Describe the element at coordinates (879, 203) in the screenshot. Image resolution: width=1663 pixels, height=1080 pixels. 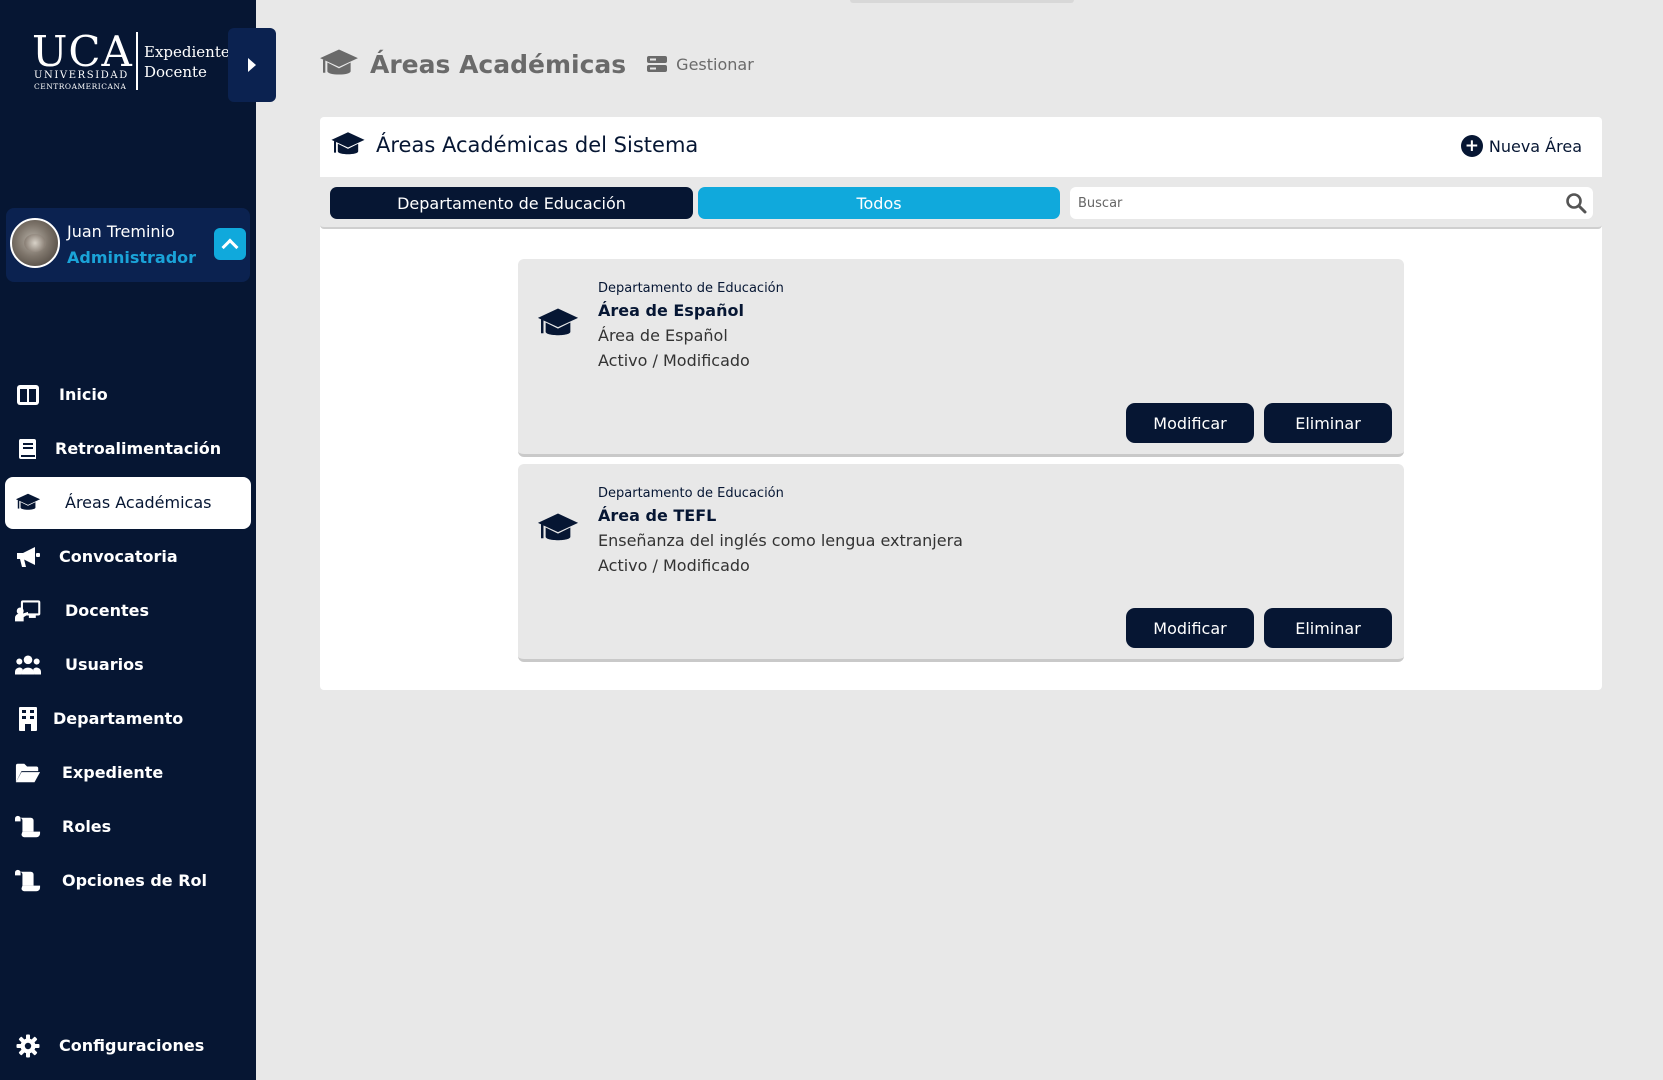
I see `filter-all-button: Todos` at that location.